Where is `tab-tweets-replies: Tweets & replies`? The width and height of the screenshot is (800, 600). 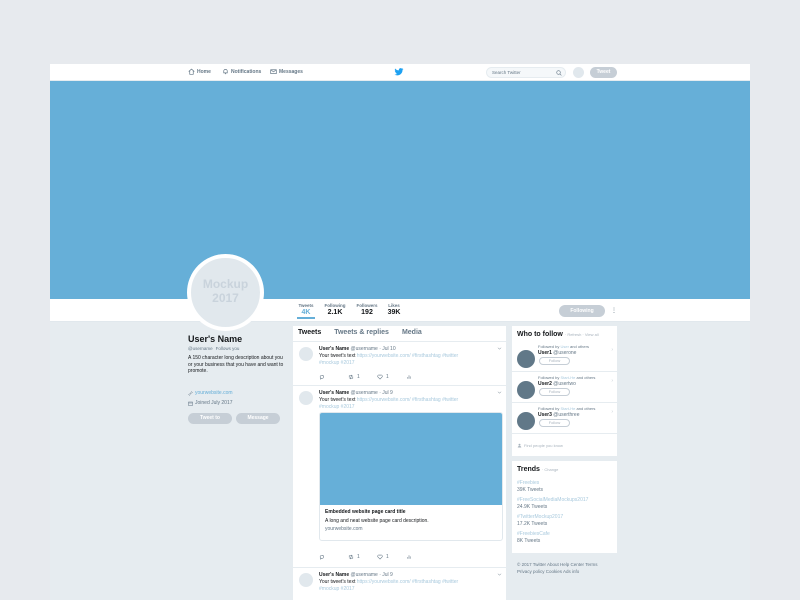
tab-tweets-replies: Tweets & replies is located at coordinates (361, 333).